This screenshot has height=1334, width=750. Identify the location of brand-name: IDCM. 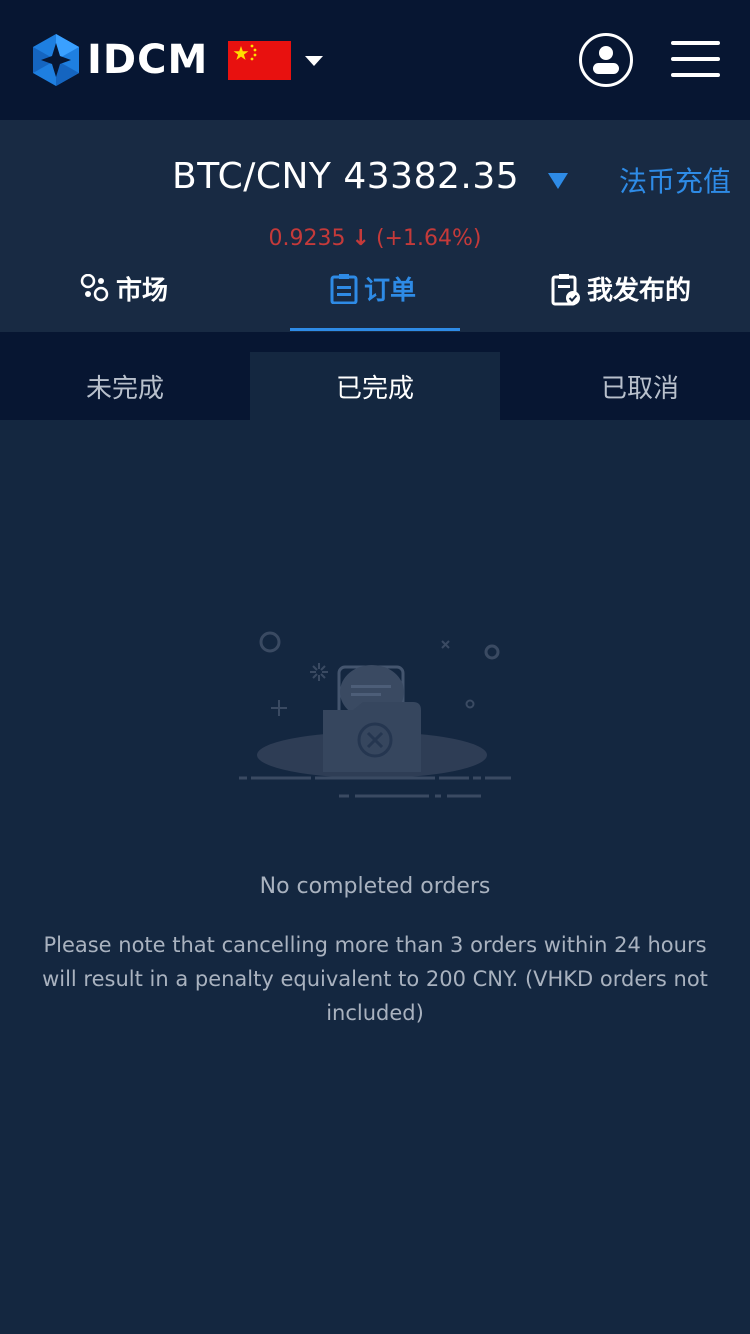
(148, 60).